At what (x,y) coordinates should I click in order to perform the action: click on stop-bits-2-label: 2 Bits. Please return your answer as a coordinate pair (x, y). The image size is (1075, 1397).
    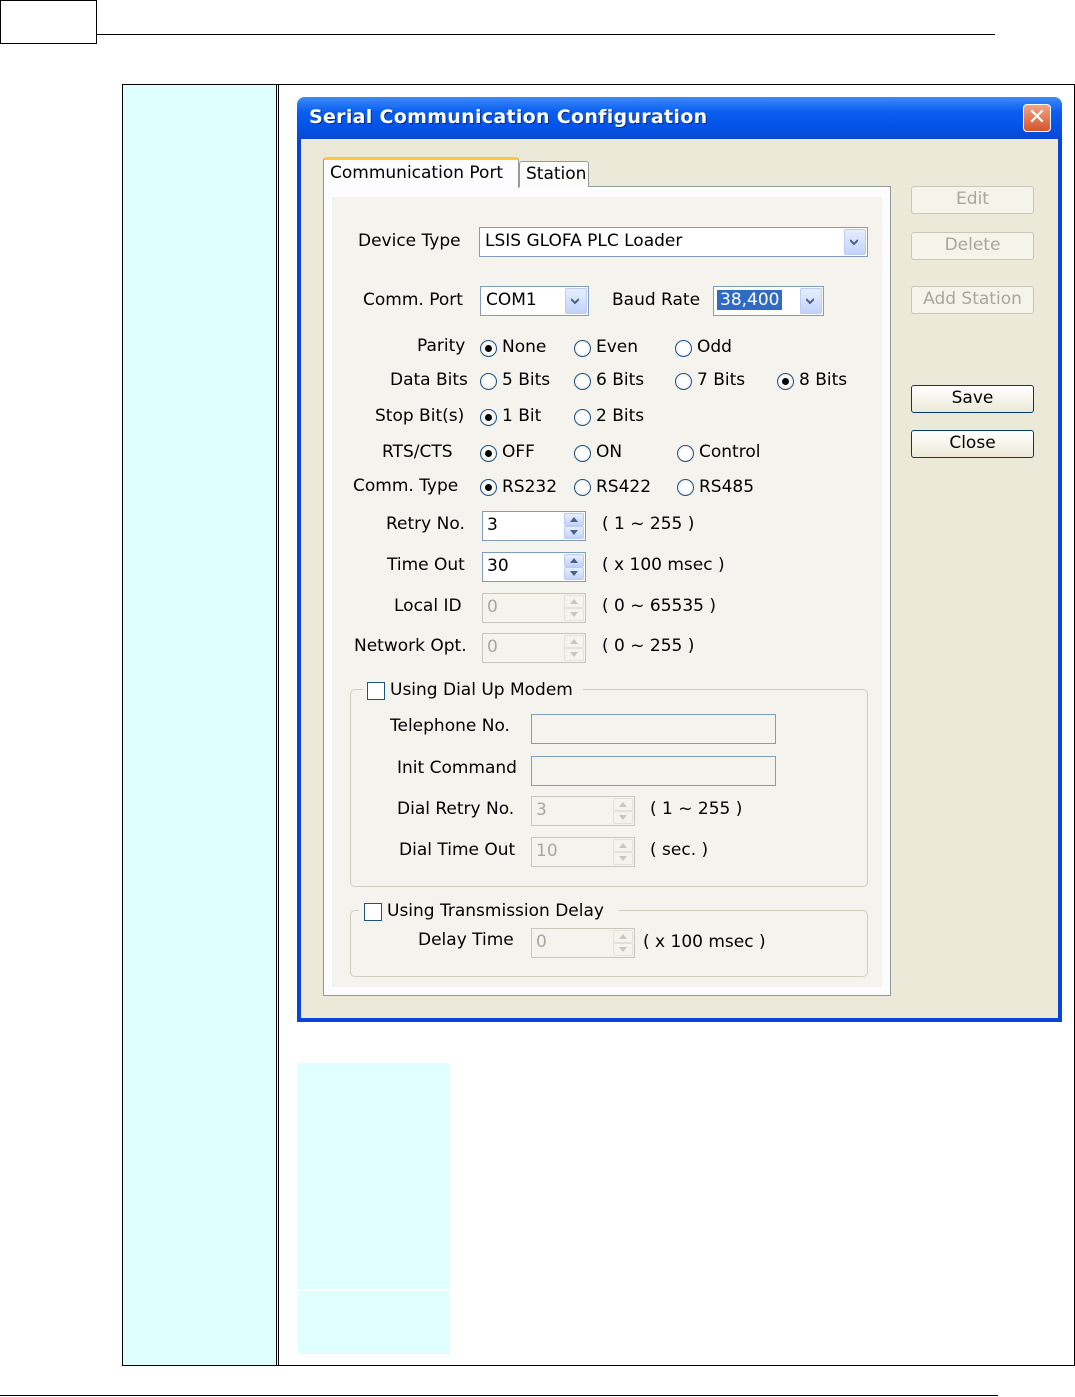
    Looking at the image, I should click on (620, 416).